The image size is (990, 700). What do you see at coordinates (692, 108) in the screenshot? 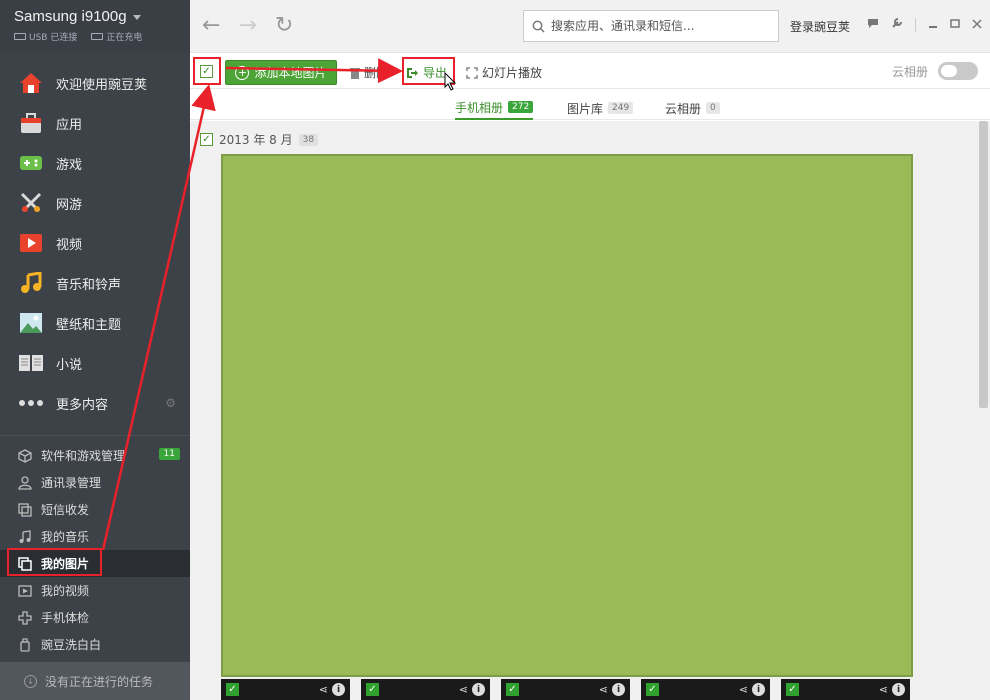
I see `tab-cloud-album: 云相册 0` at bounding box center [692, 108].